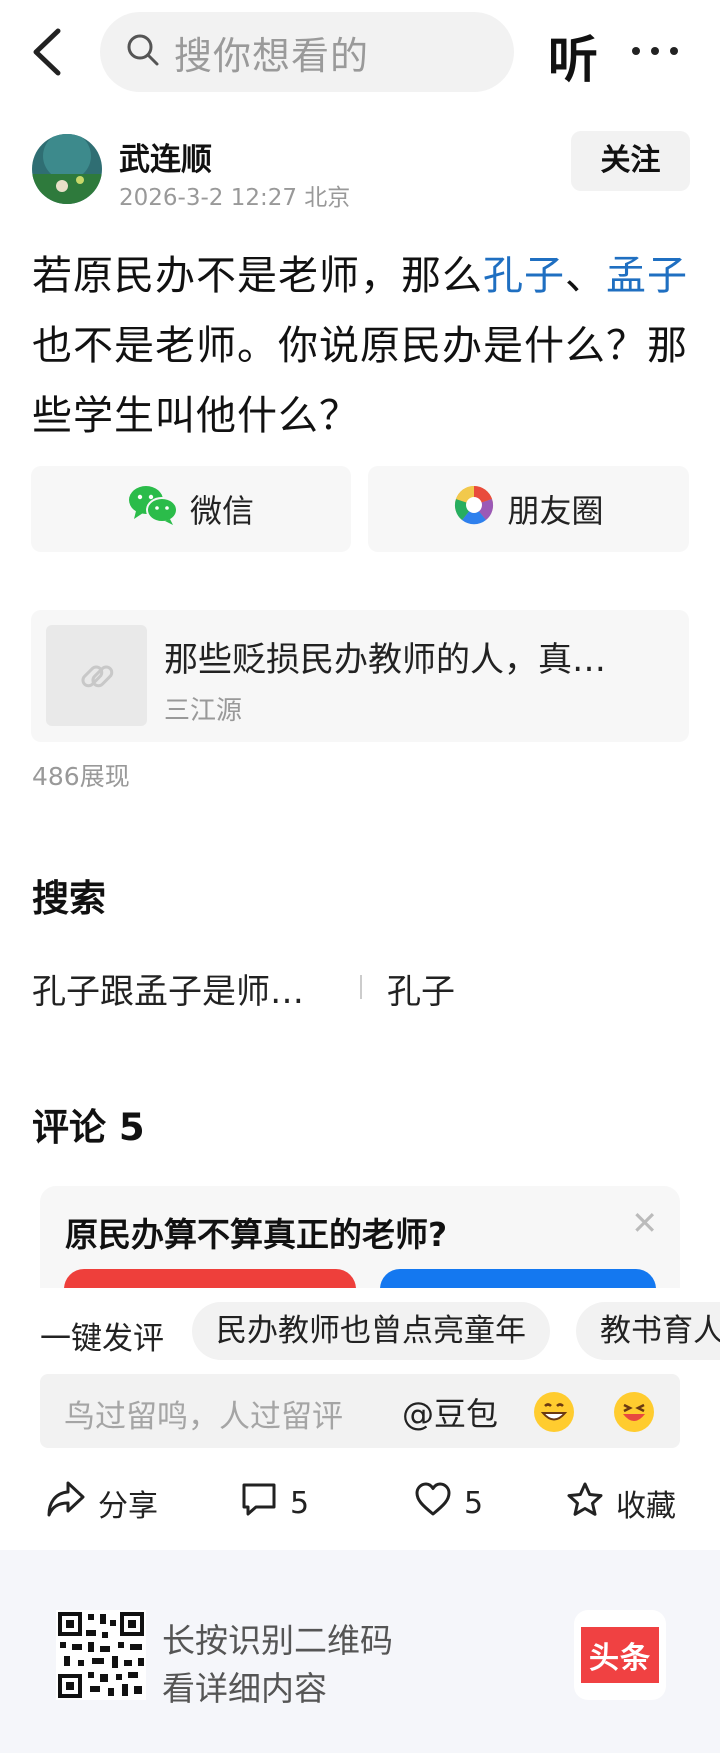 This screenshot has height=1753, width=720. I want to click on share-moments-label: 朋友圈, so click(555, 511).